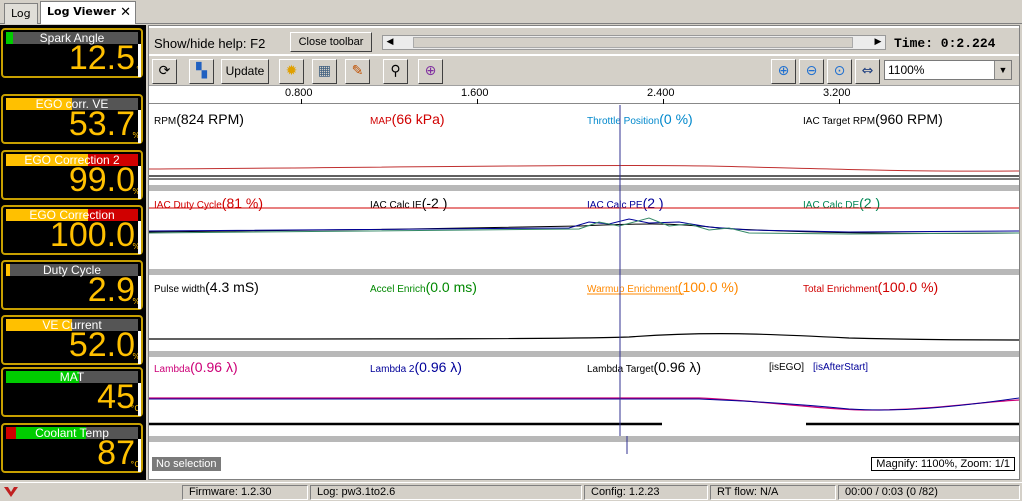 The height and width of the screenshot is (501, 1022). I want to click on gauge-spark-angle: Spark Angle 12.5°, so click(72, 53).